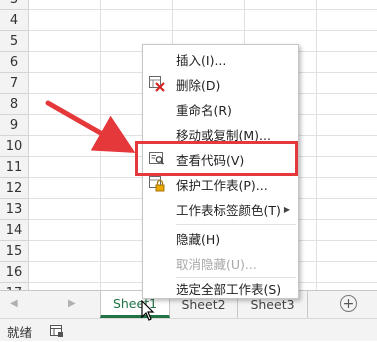 The image size is (377, 342). Describe the element at coordinates (216, 158) in the screenshot. I see `annotation-highlight-box` at that location.